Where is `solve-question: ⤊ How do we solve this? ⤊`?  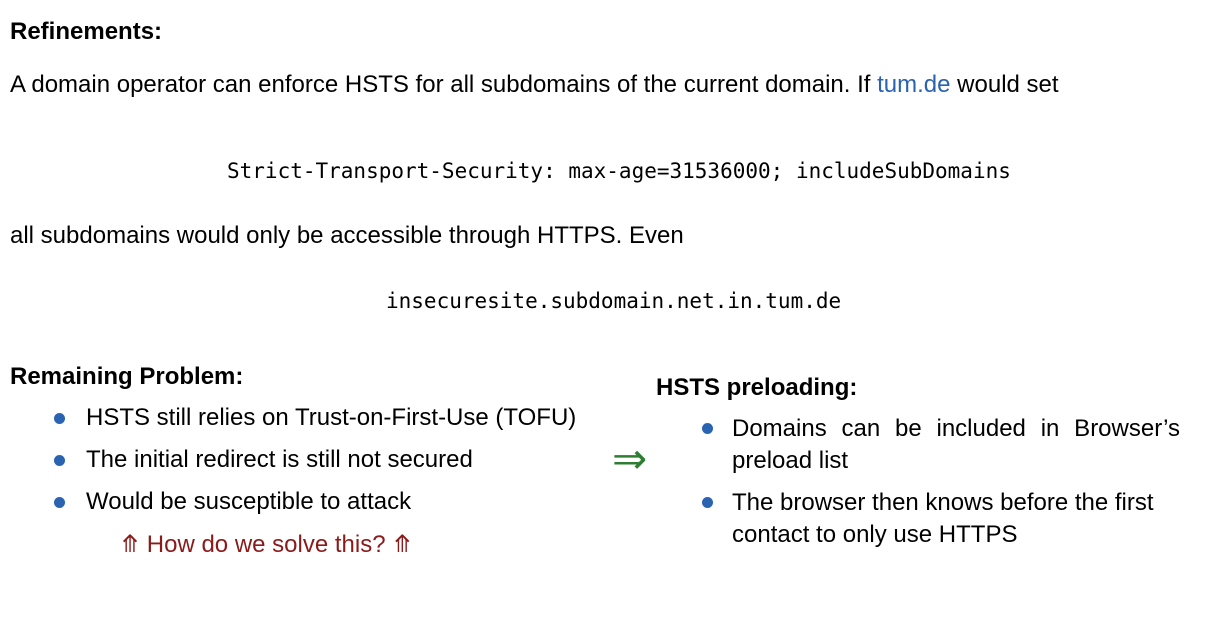 solve-question: ⤊ How do we solve this? ⤊ is located at coordinates (266, 544).